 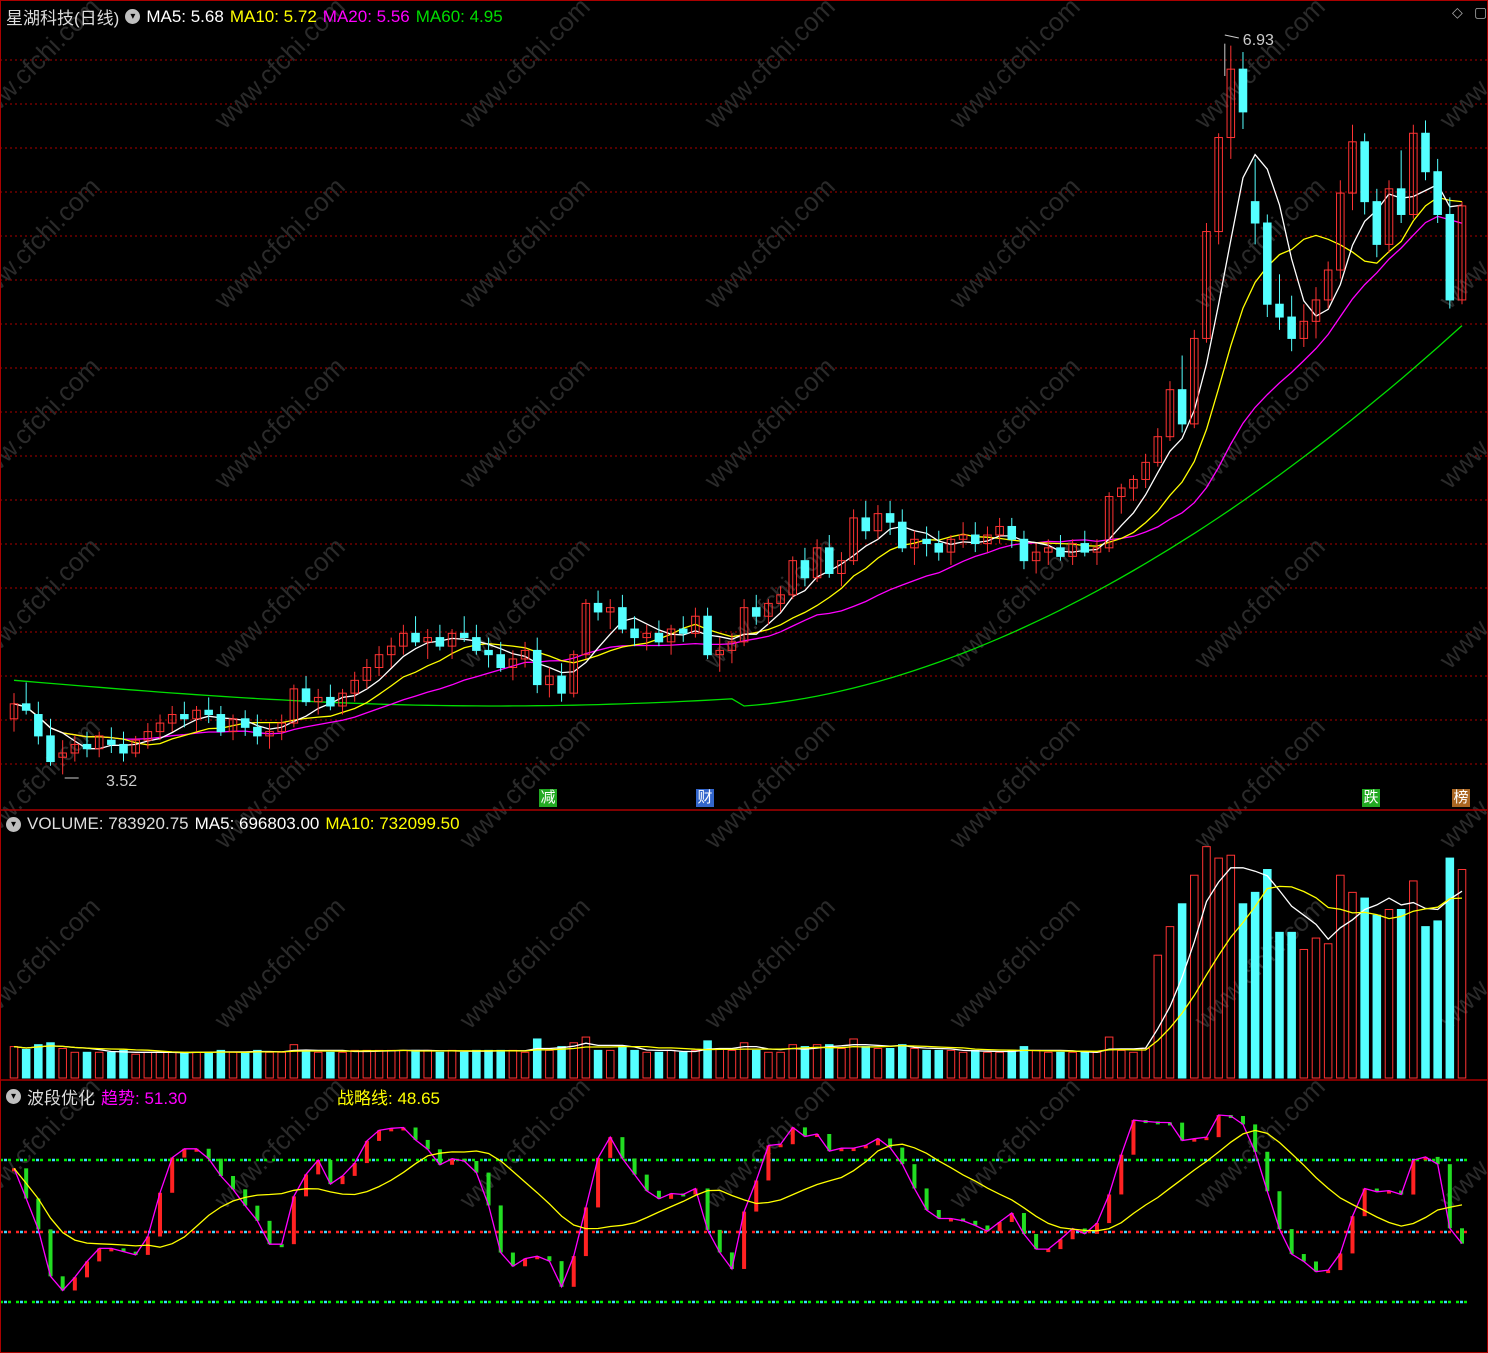 What do you see at coordinates (121, 781) in the screenshot?
I see `low-annotation: 3.52` at bounding box center [121, 781].